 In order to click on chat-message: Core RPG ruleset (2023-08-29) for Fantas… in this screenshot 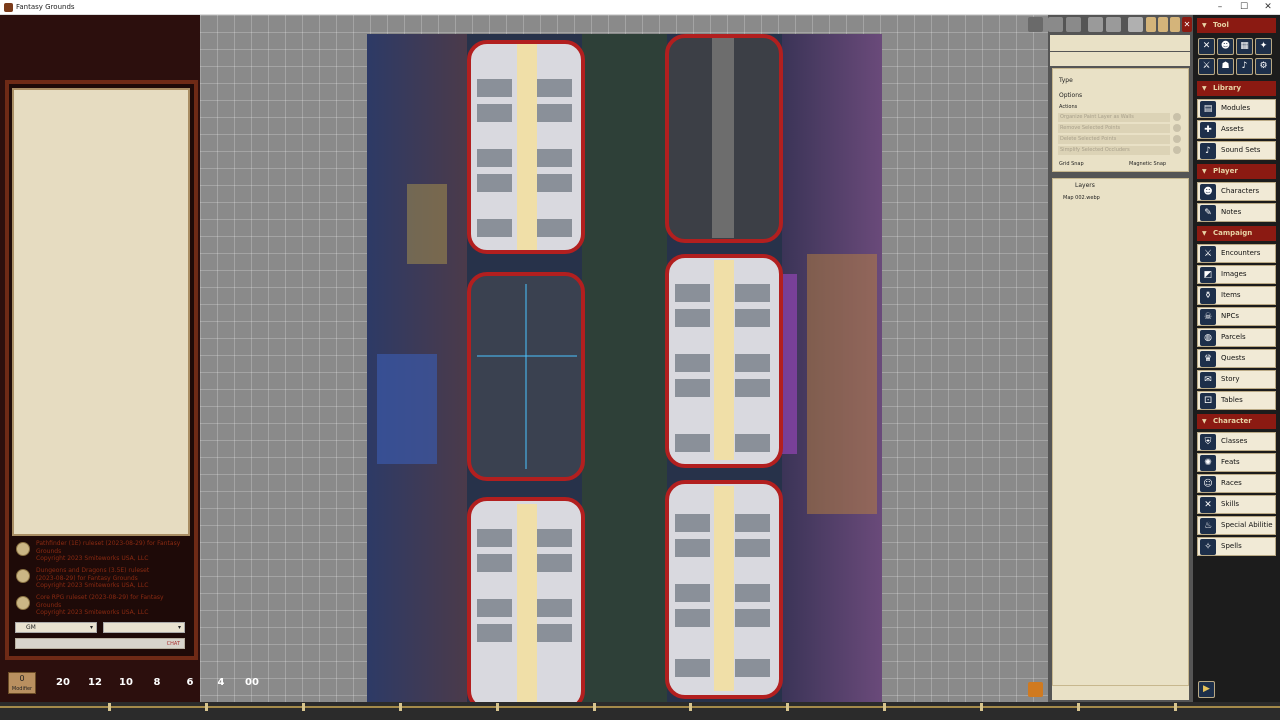, I will do `click(102, 605)`.